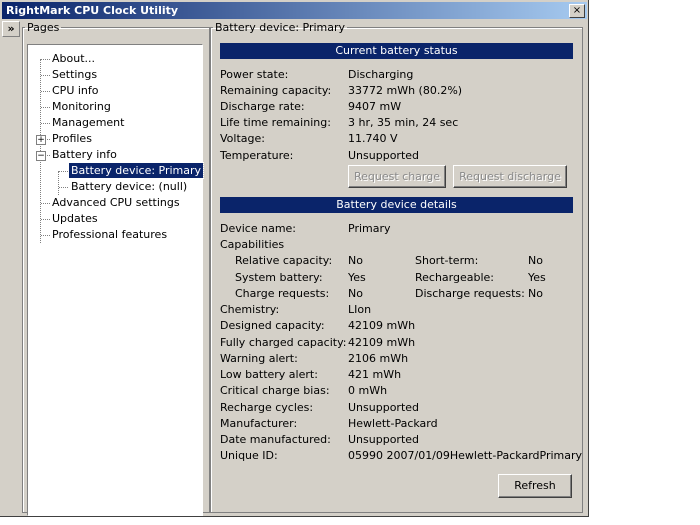  Describe the element at coordinates (375, 374) in the screenshot. I see `low-battery-alert-value: 421 mWh` at that location.